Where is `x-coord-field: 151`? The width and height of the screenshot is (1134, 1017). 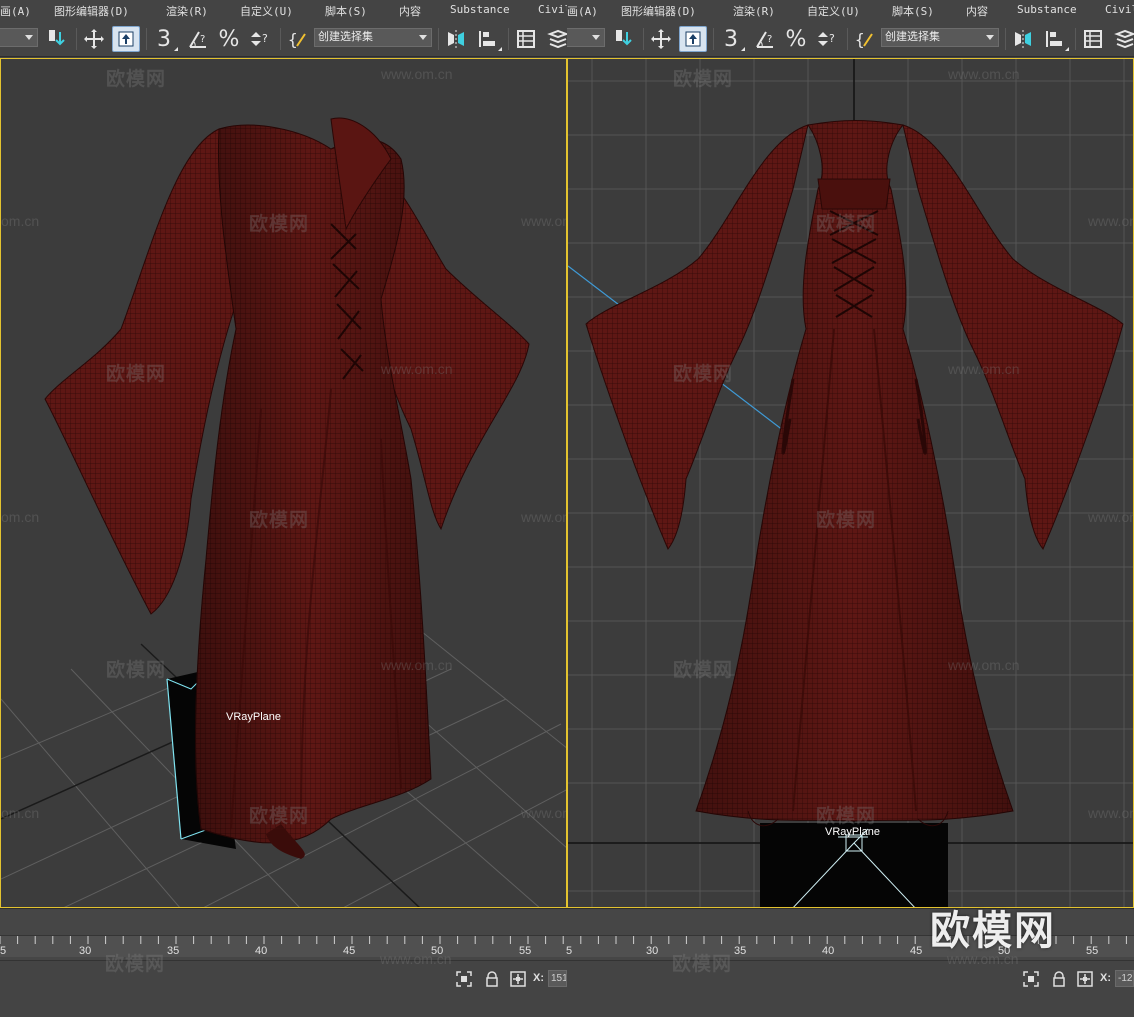 x-coord-field: 151 is located at coordinates (557, 978).